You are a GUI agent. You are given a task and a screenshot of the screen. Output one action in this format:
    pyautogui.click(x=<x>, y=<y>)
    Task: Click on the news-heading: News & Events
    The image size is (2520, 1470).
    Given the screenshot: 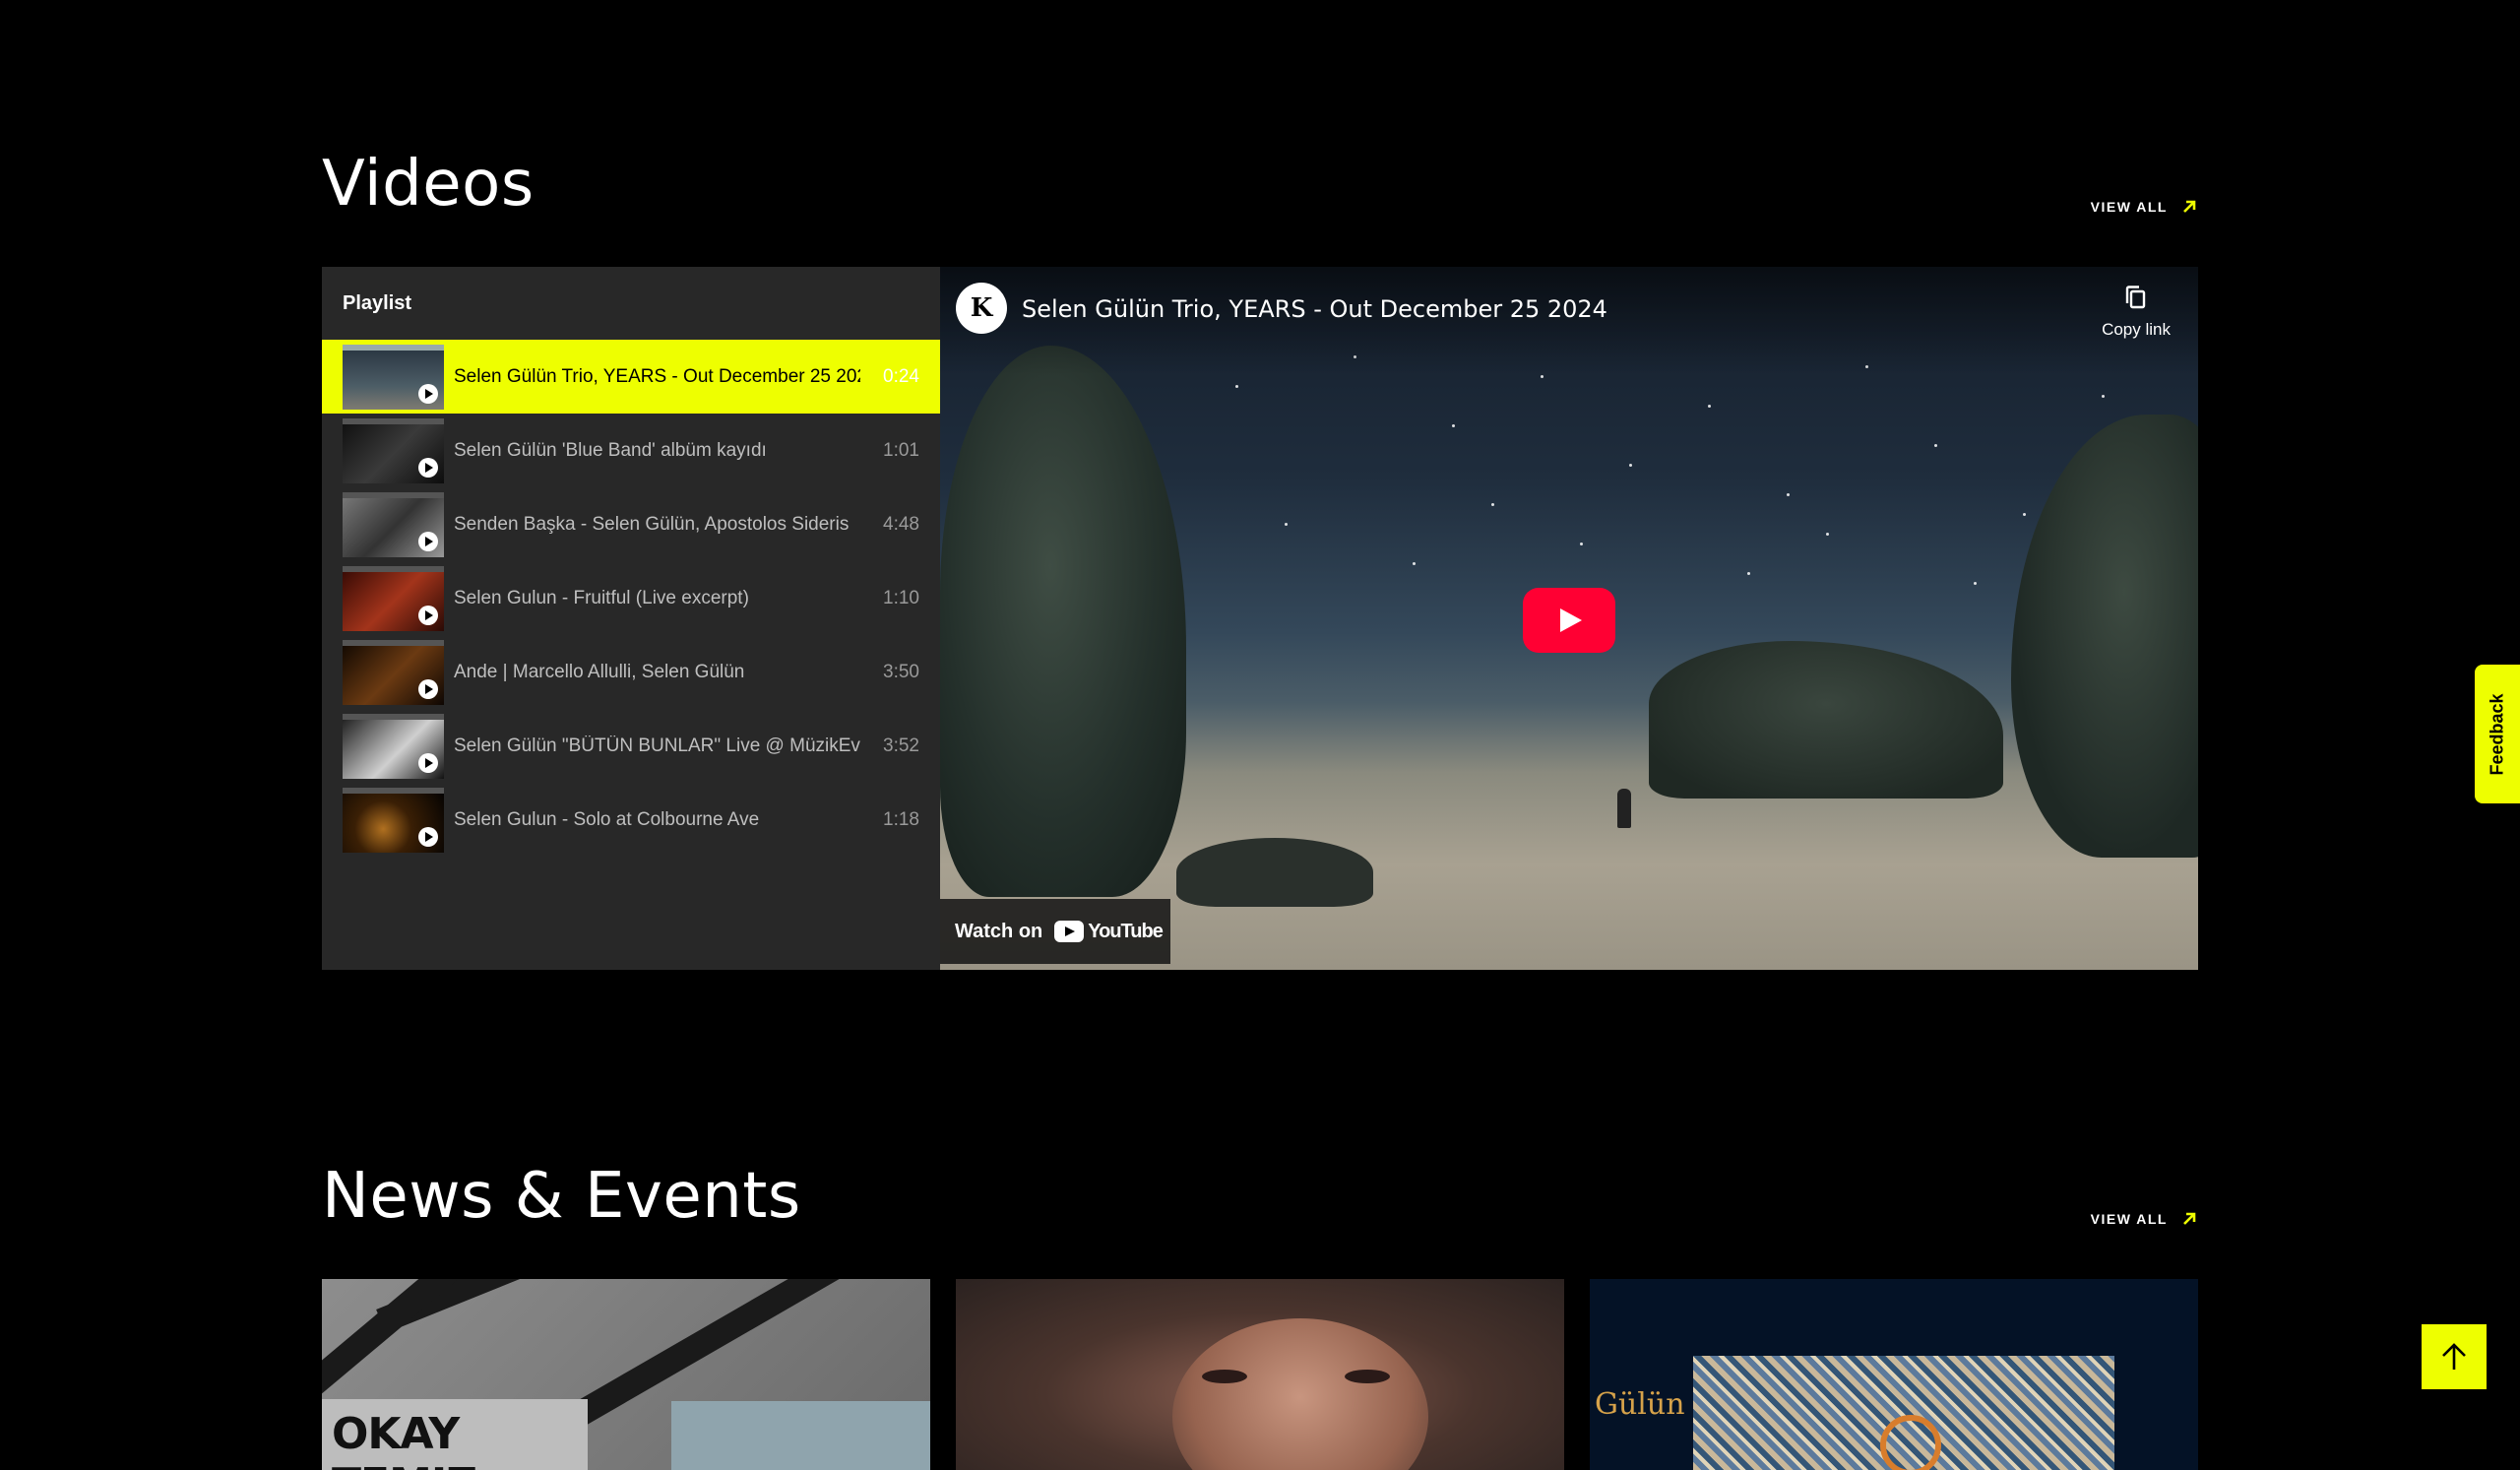 What is the action you would take?
    pyautogui.click(x=561, y=1196)
    